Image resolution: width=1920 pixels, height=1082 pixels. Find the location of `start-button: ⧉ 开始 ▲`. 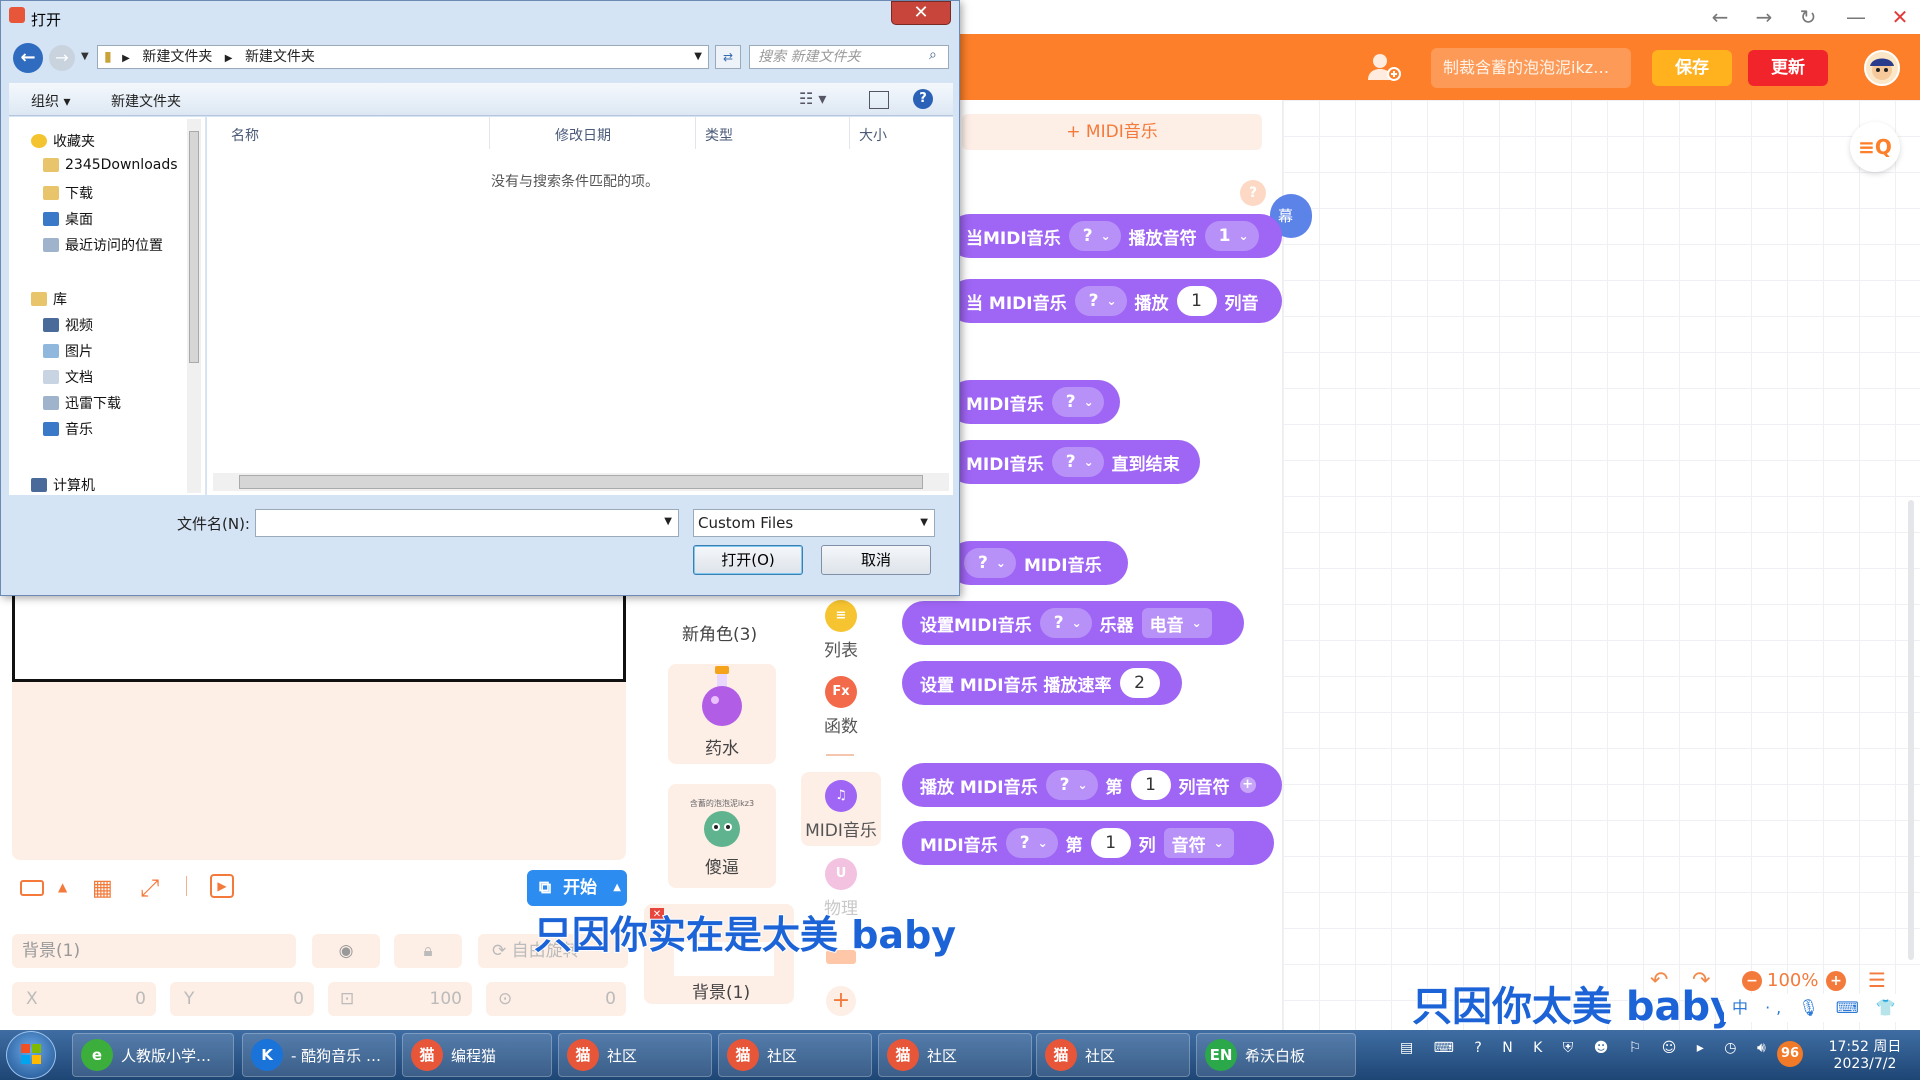

start-button: ⧉ 开始 ▲ is located at coordinates (577, 888).